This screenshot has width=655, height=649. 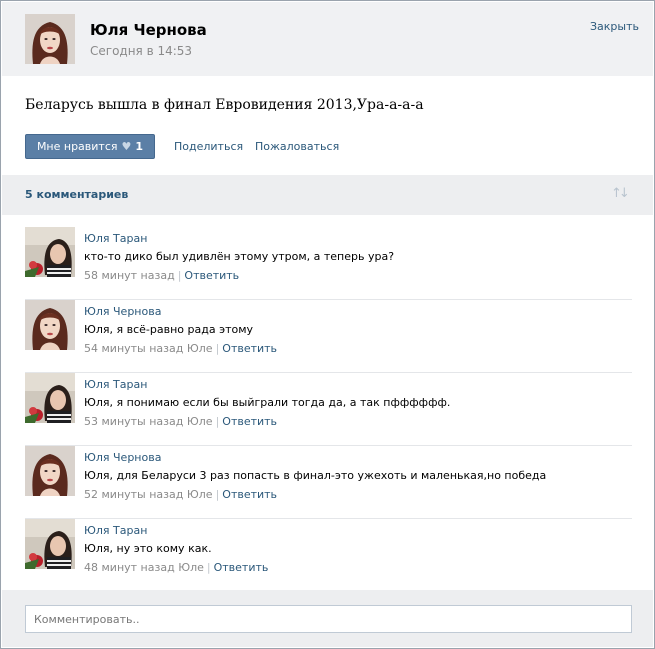 I want to click on post-author-name: Юля Чернова, so click(x=148, y=30).